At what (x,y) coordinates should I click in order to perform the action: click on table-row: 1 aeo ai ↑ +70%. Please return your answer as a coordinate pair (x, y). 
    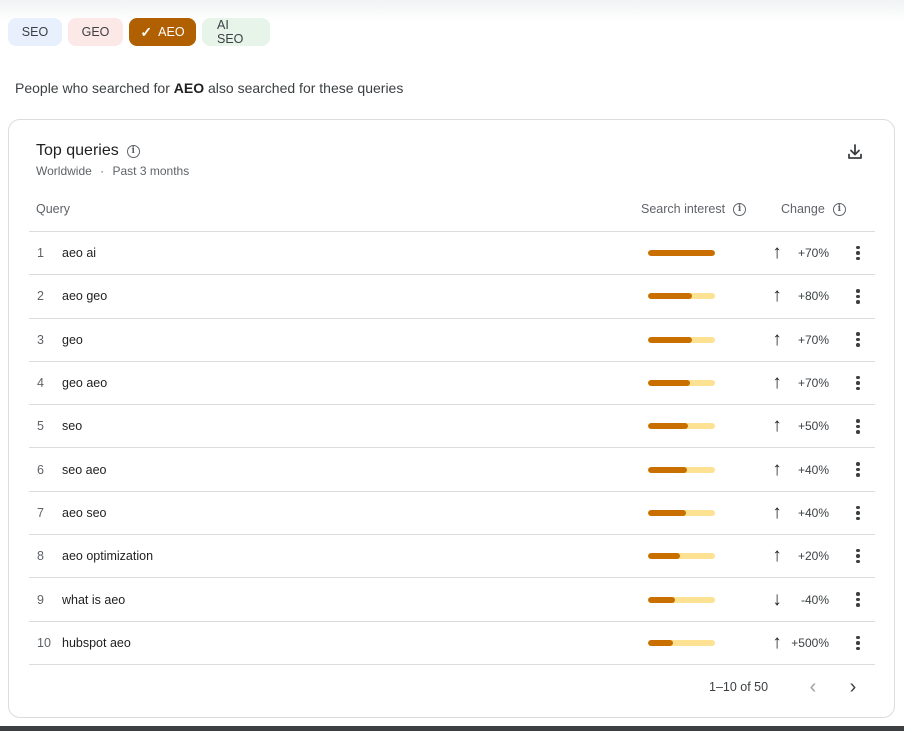
    Looking at the image, I should click on (452, 254).